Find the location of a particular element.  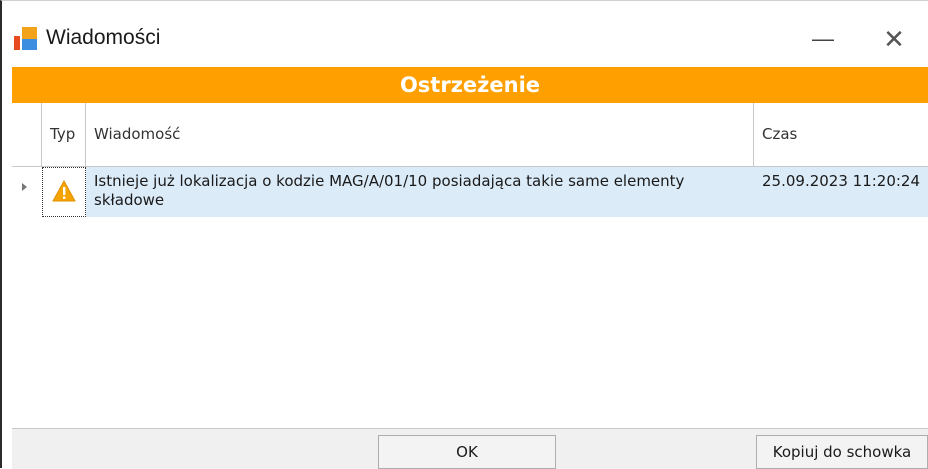

row-indicator-header is located at coordinates (27, 135).